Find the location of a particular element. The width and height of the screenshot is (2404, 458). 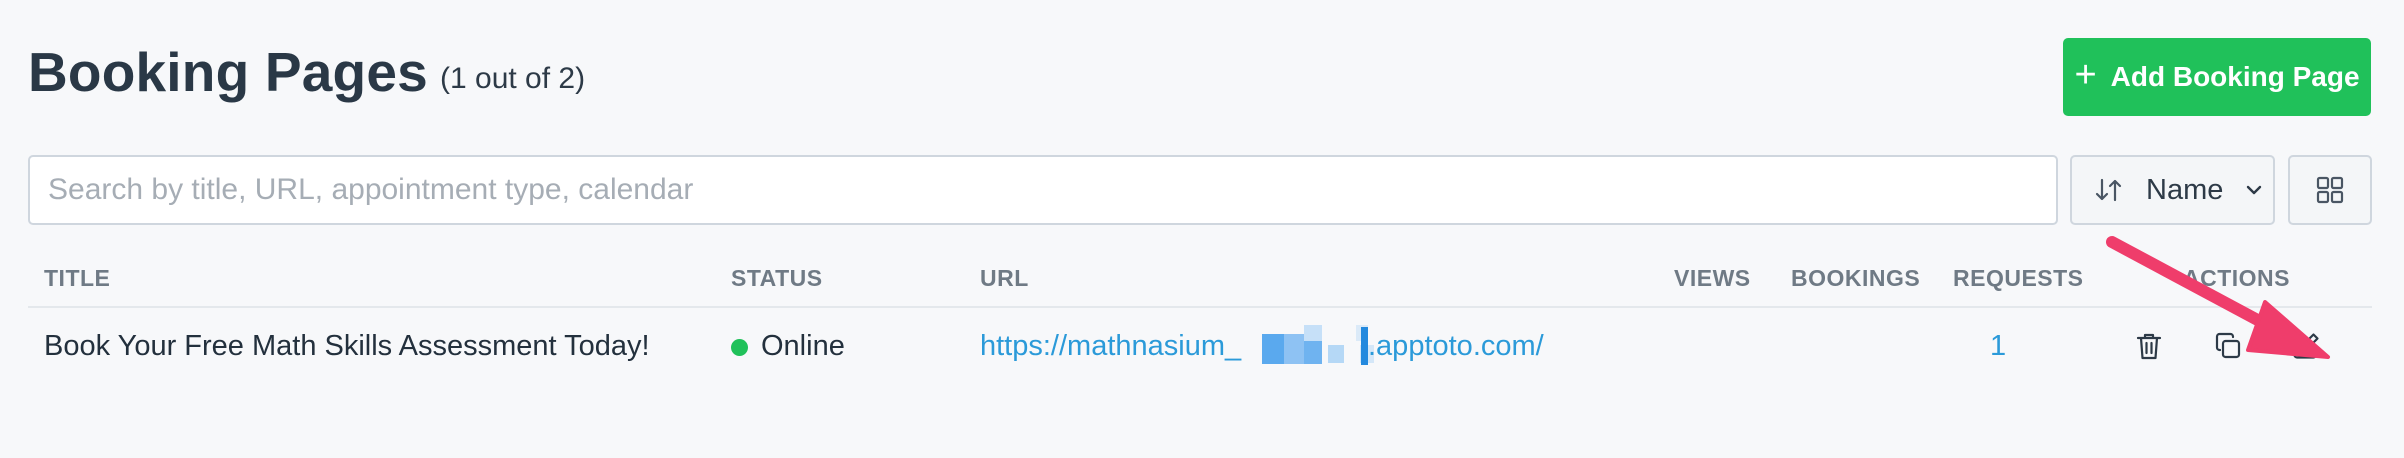

grid-view-icon is located at coordinates (2330, 190).